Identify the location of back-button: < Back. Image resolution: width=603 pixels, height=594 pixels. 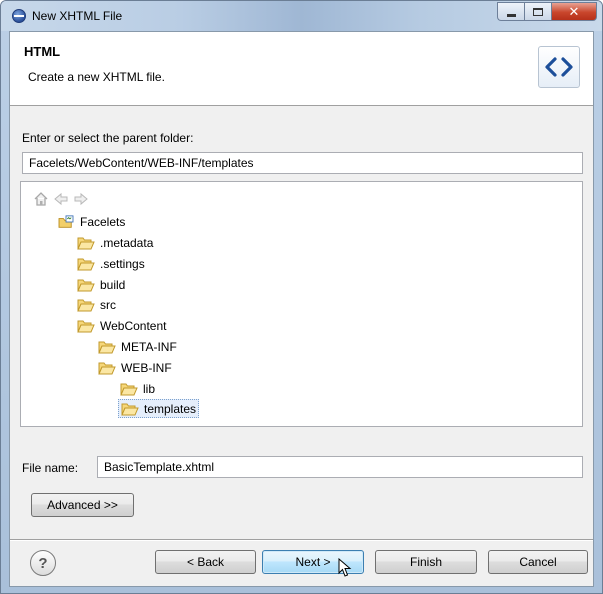
(205, 562).